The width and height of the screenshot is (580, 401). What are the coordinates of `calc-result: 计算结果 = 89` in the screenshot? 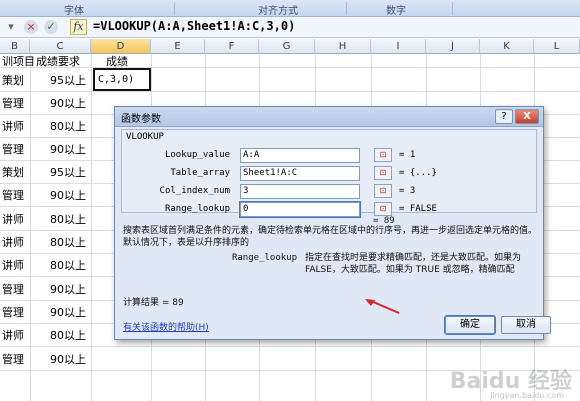 It's located at (153, 303).